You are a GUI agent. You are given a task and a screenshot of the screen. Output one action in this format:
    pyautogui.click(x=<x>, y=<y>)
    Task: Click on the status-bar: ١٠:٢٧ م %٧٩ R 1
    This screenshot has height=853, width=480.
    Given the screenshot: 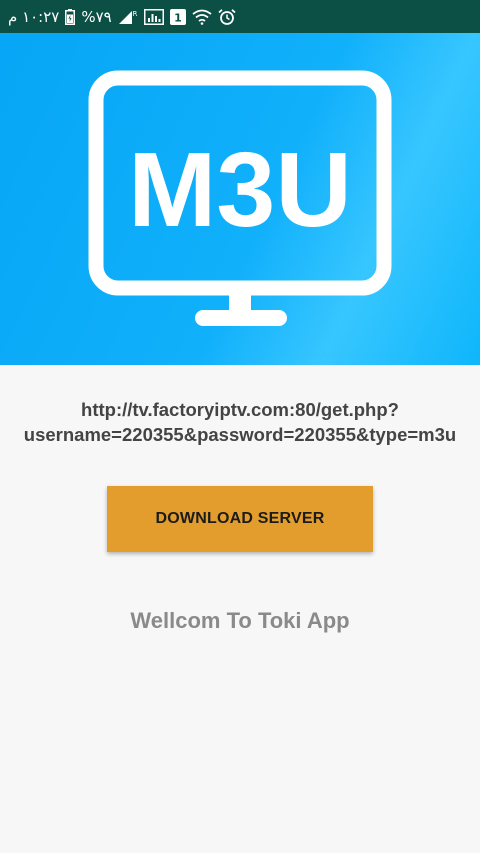 What is the action you would take?
    pyautogui.click(x=240, y=16)
    